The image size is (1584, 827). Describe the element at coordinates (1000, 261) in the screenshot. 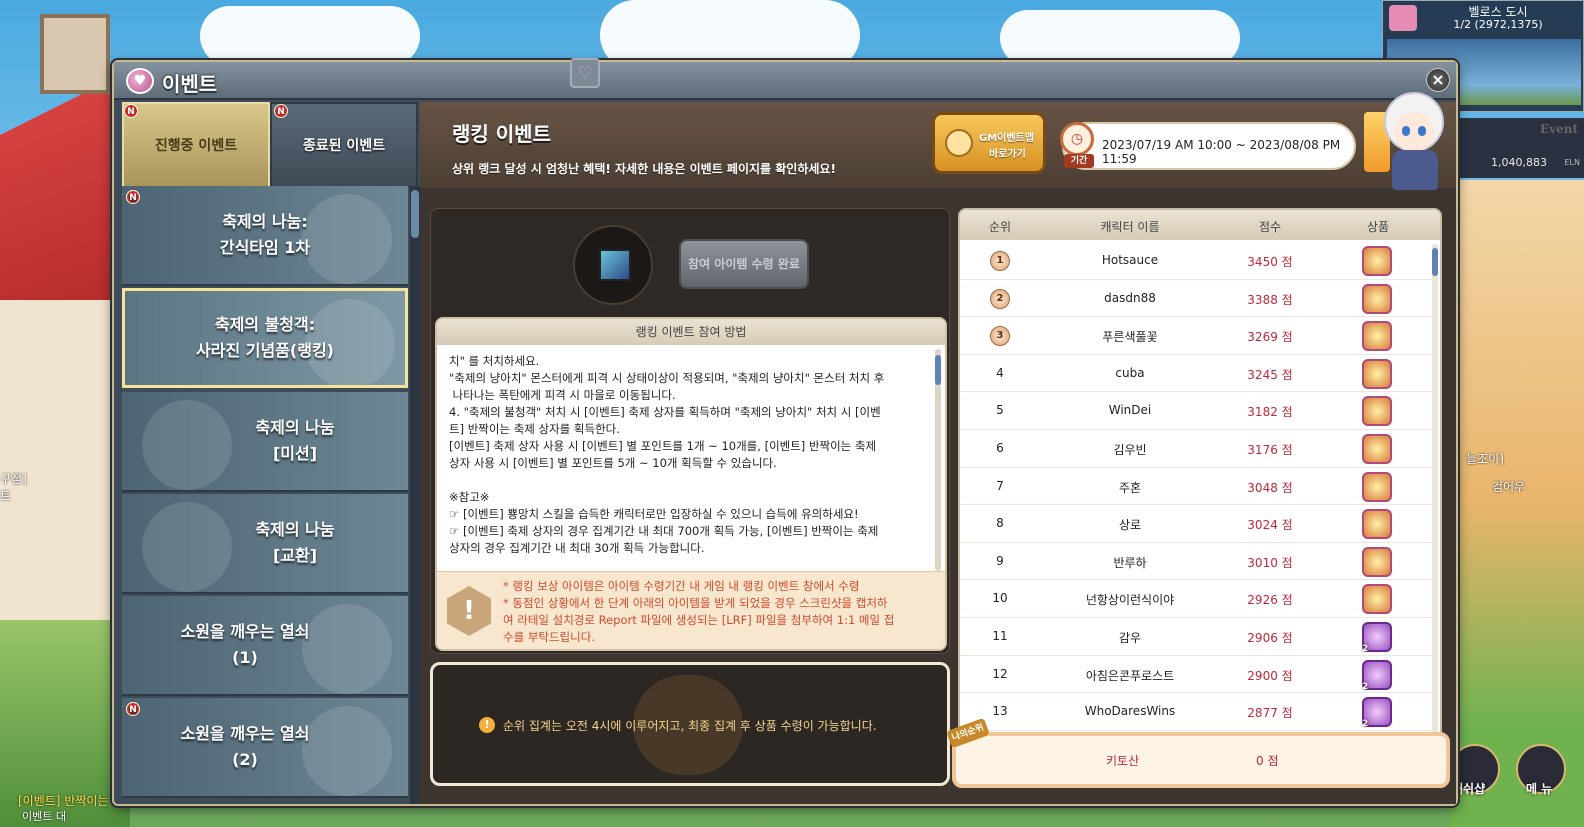

I see `rank-medal-icon: 1` at that location.